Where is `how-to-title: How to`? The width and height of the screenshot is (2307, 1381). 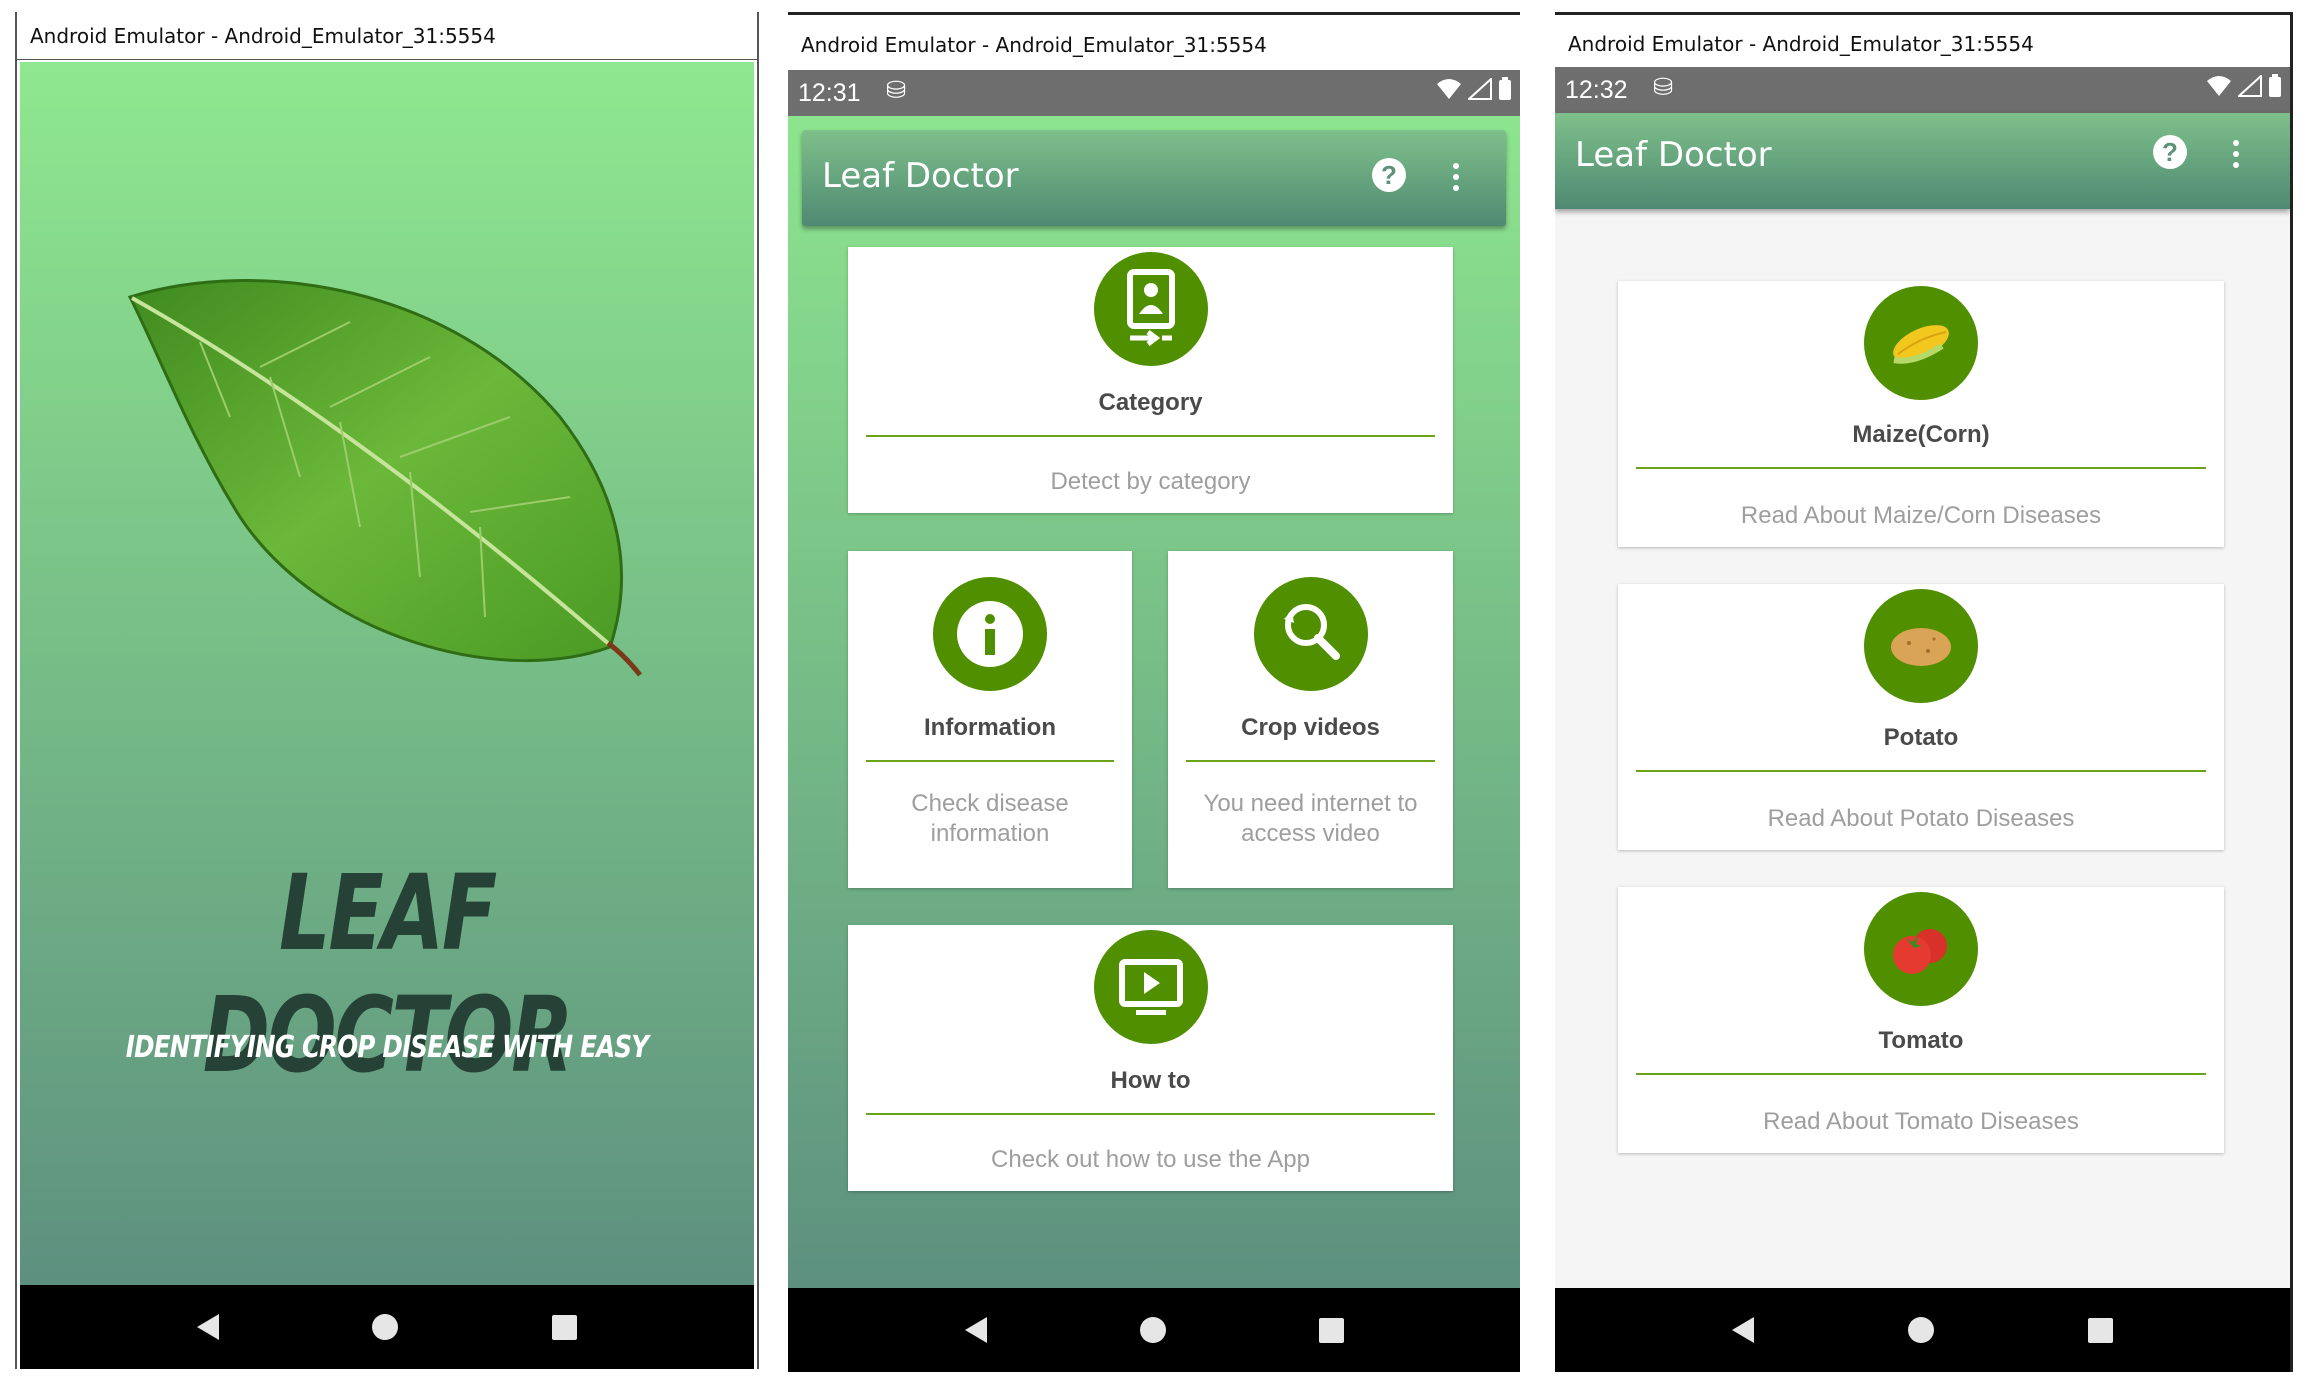 how-to-title: How to is located at coordinates (1150, 1080).